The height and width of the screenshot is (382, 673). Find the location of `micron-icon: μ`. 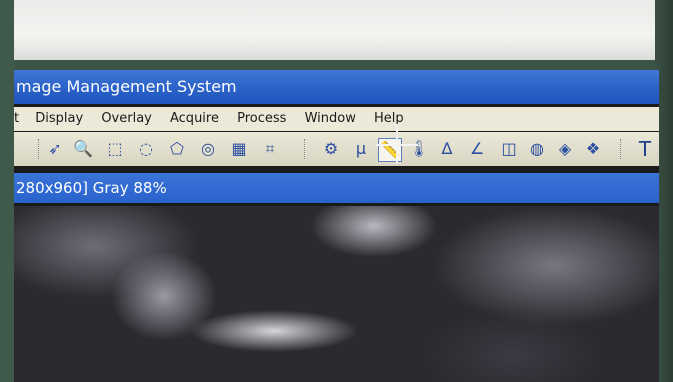

micron-icon: μ is located at coordinates (361, 149).